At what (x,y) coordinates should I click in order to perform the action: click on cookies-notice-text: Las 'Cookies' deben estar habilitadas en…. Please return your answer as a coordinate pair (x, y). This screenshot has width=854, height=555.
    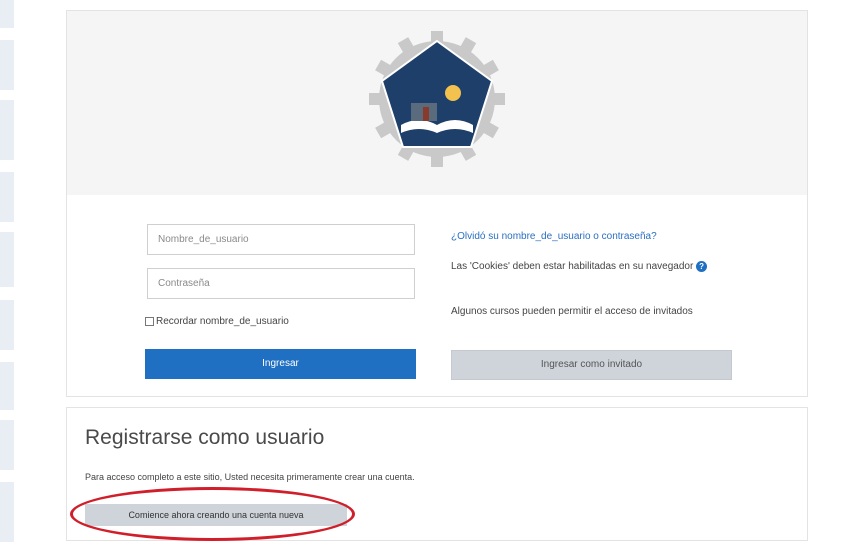
    Looking at the image, I should click on (572, 266).